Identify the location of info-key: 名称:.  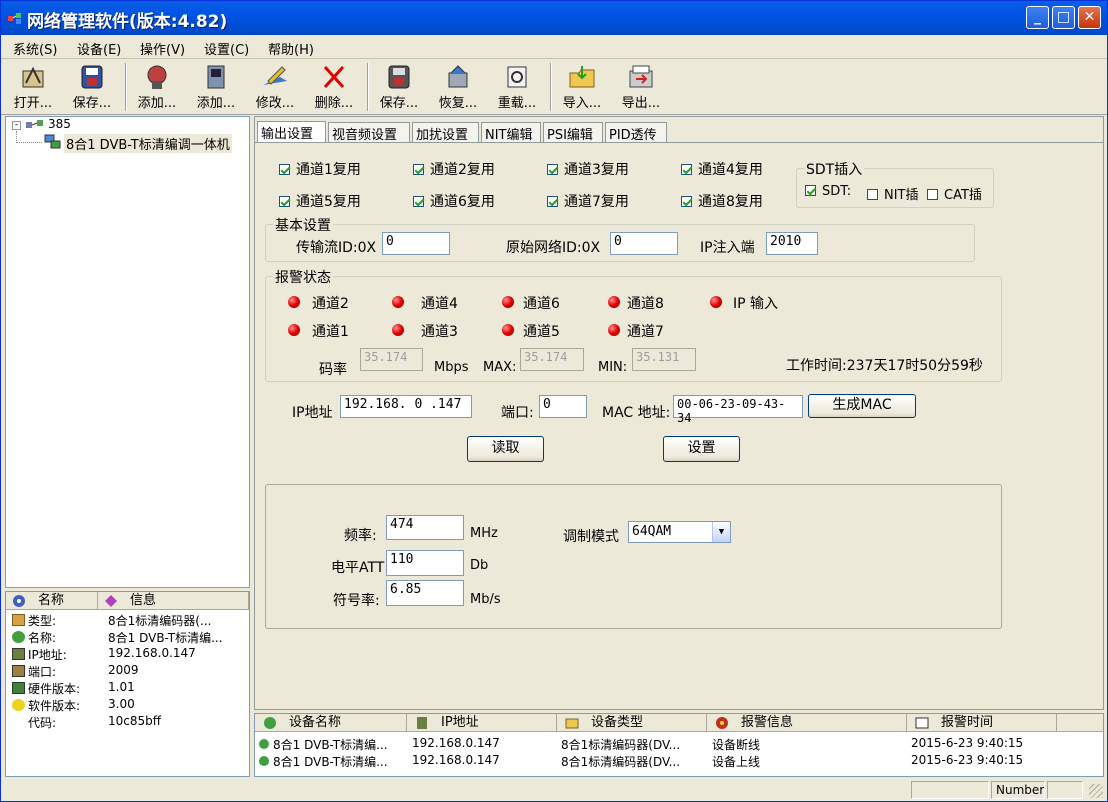
(42, 638).